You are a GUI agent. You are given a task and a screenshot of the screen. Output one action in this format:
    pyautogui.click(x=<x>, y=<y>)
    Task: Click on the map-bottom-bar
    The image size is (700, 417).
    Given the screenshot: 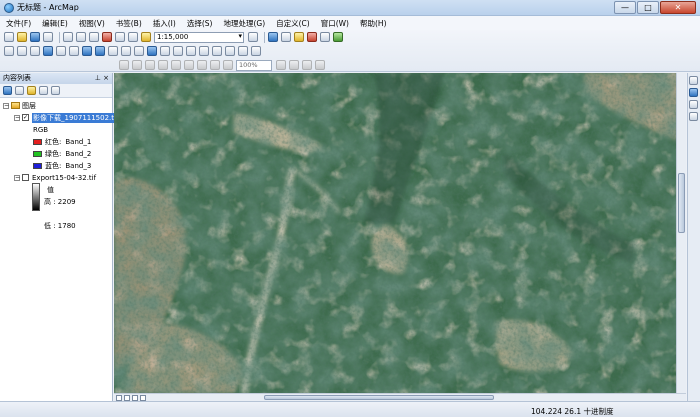 What is the action you would take?
    pyautogui.click(x=400, y=397)
    